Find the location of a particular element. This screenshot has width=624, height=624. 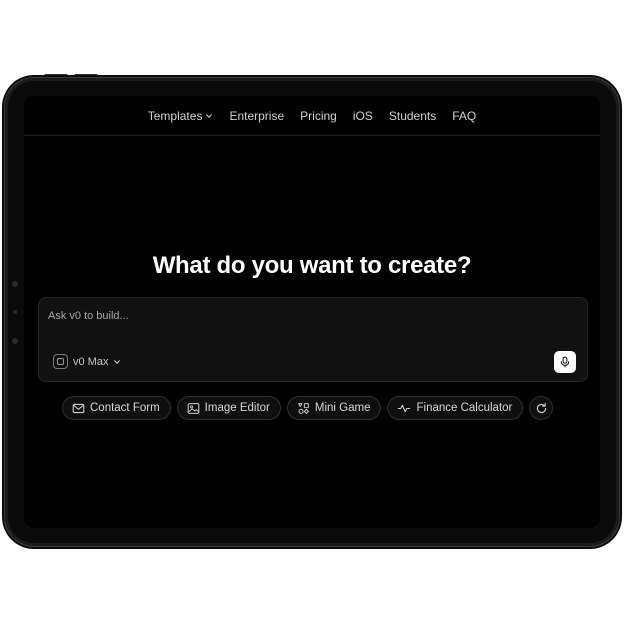

suggestion-contact-form: Contact Form is located at coordinates (116, 408).